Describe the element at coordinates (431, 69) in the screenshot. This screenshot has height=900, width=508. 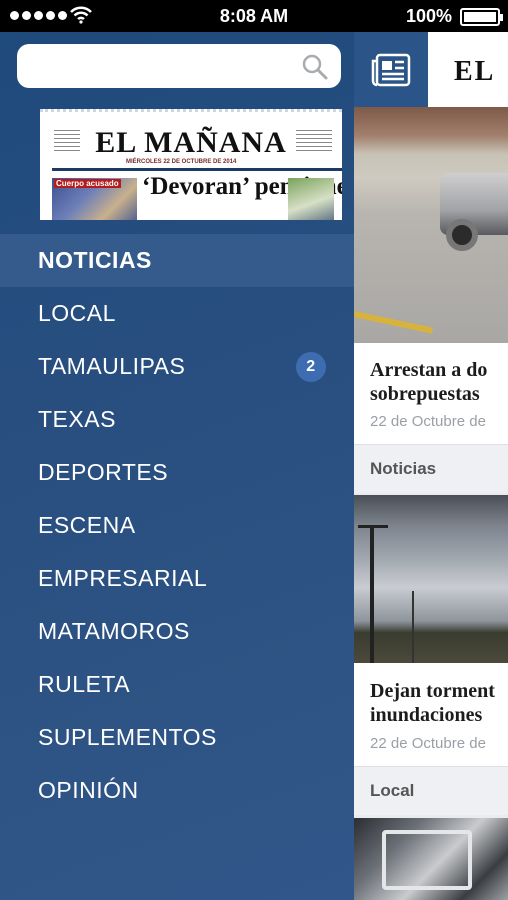
I see `app-header: EL` at that location.